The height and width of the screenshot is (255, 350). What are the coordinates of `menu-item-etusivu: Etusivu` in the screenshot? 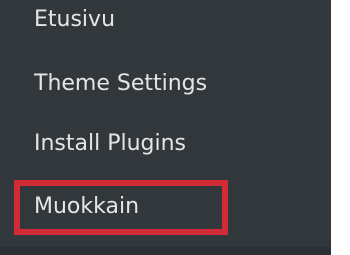 It's located at (165, 20).